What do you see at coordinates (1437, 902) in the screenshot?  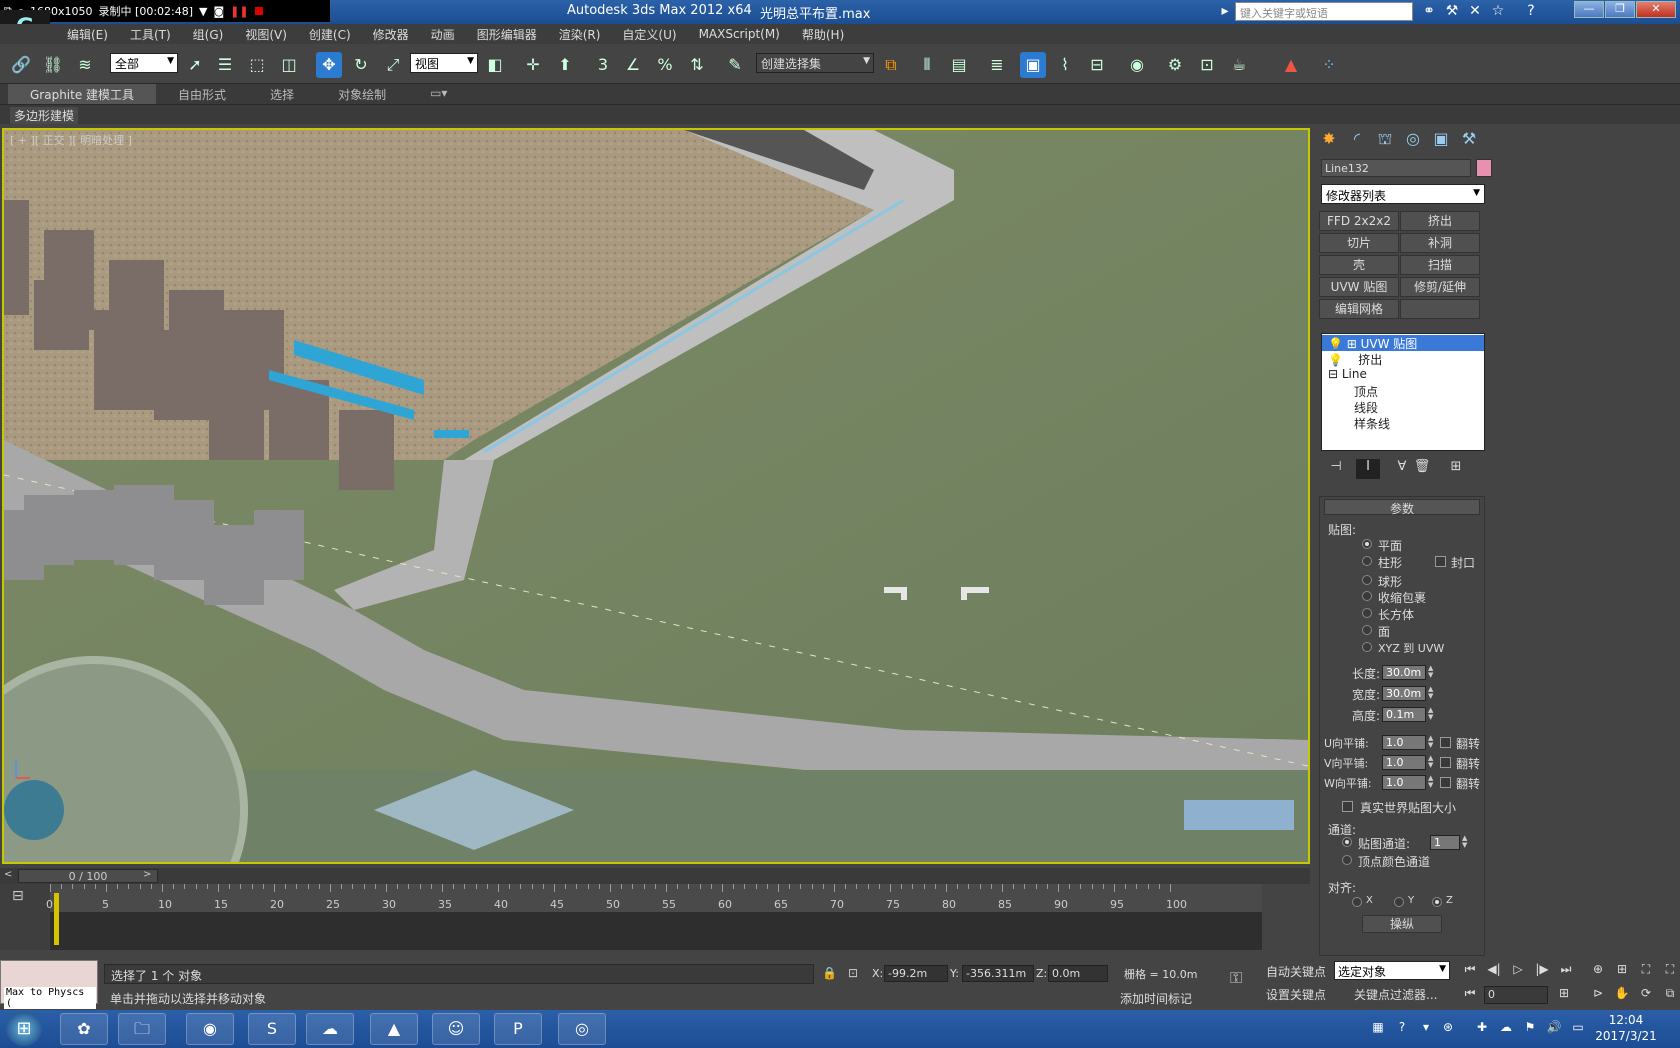 I see `radio-align-z` at bounding box center [1437, 902].